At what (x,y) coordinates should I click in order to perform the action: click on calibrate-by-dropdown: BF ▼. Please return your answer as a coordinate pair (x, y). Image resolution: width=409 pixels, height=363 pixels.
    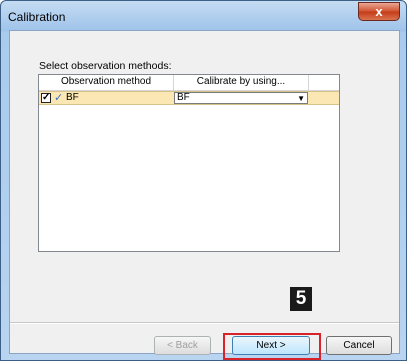
    Looking at the image, I should click on (241, 98).